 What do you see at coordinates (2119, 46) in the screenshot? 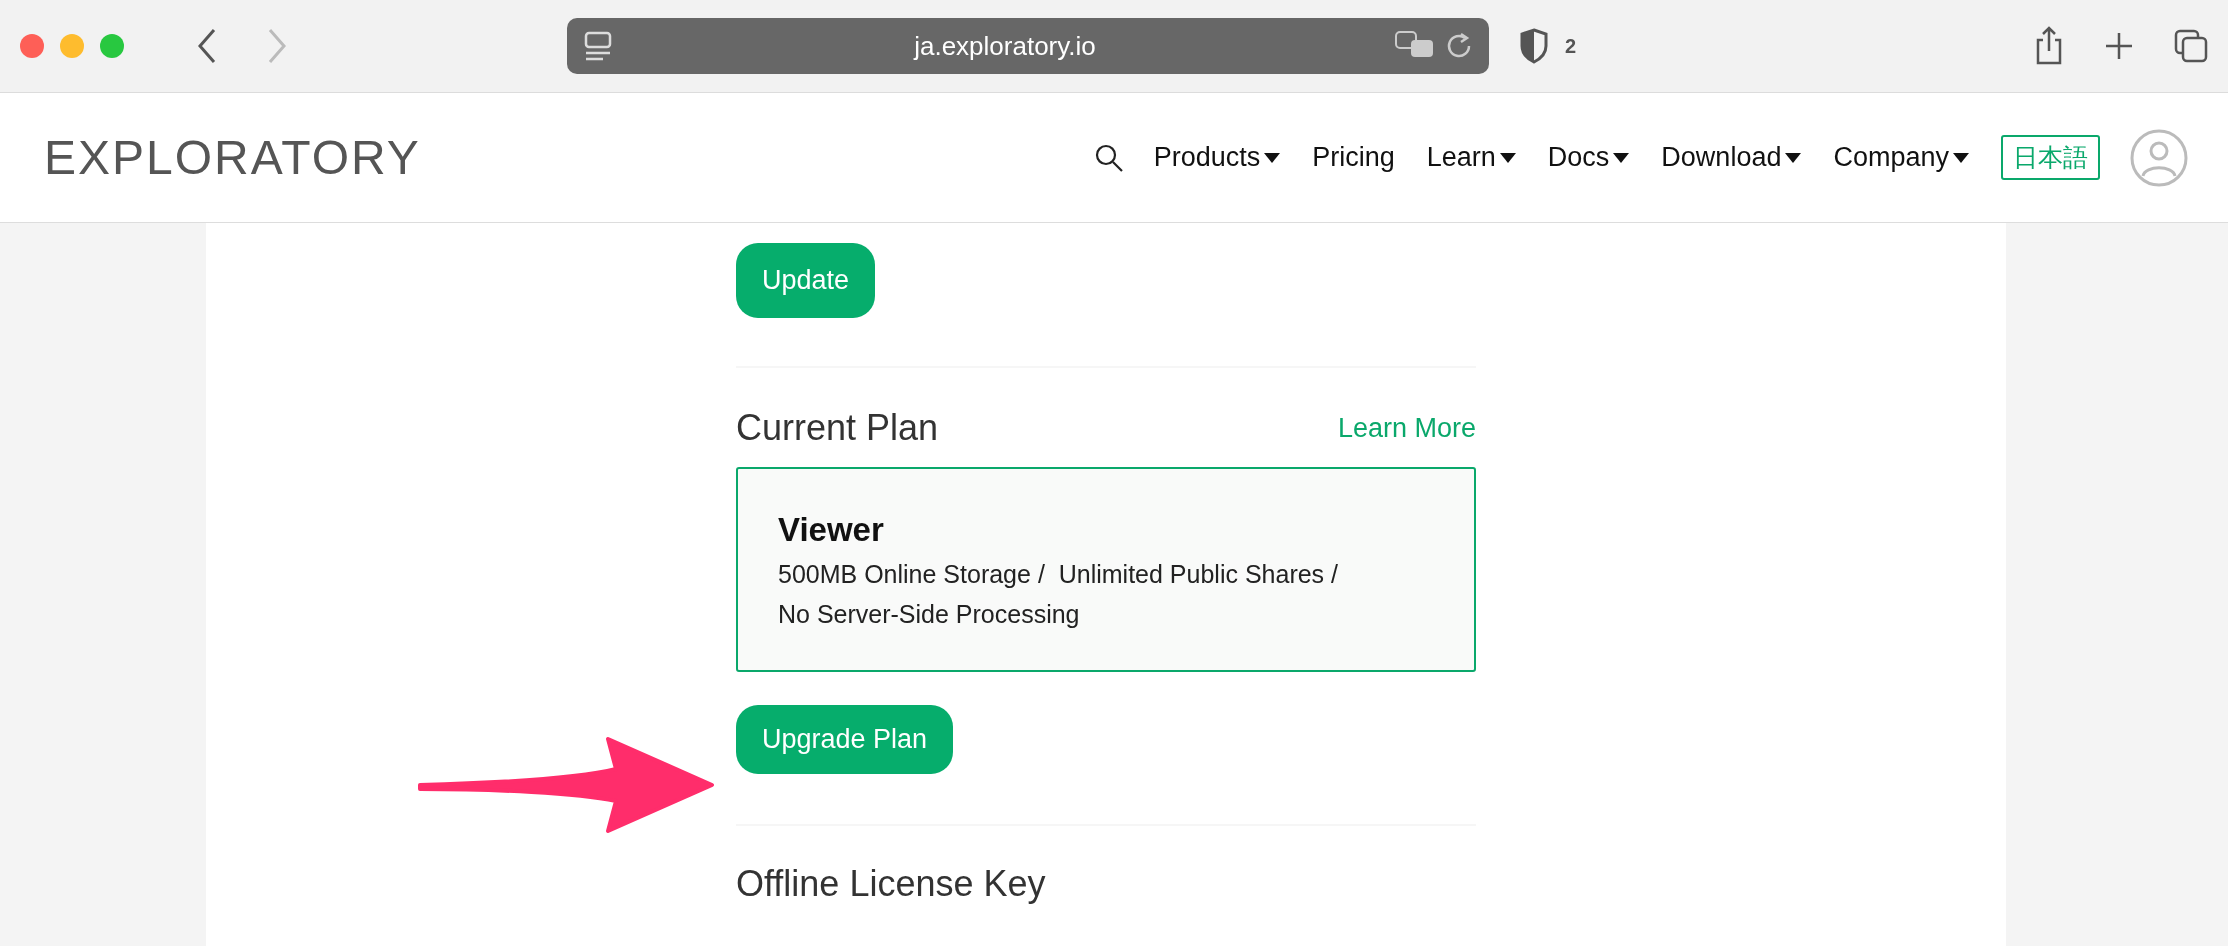
I see `plus-icon` at bounding box center [2119, 46].